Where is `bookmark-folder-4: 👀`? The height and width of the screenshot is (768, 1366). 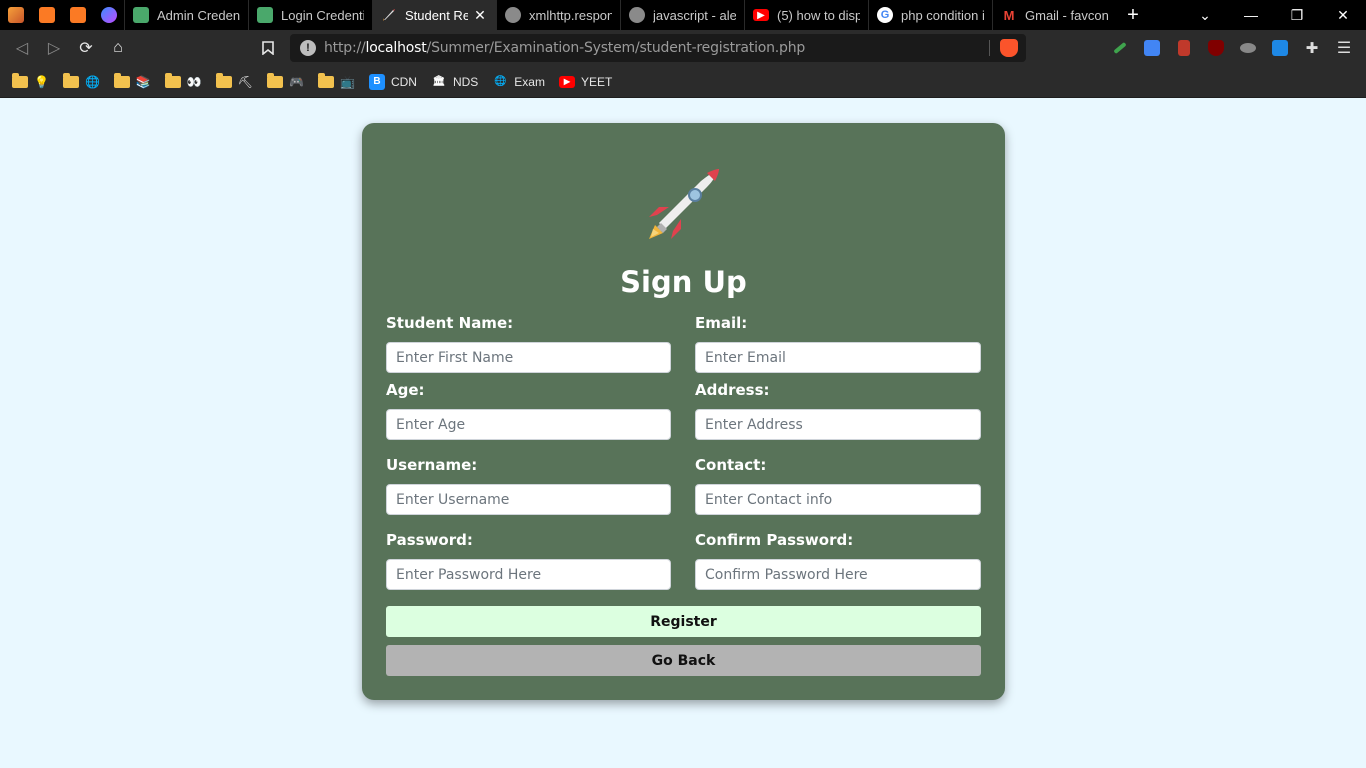
bookmark-folder-4: 👀 is located at coordinates (183, 82).